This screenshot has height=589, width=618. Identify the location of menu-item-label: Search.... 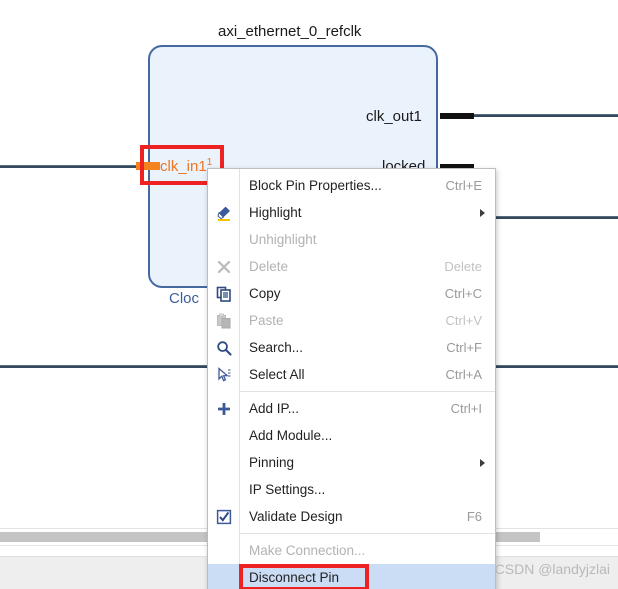
(276, 347).